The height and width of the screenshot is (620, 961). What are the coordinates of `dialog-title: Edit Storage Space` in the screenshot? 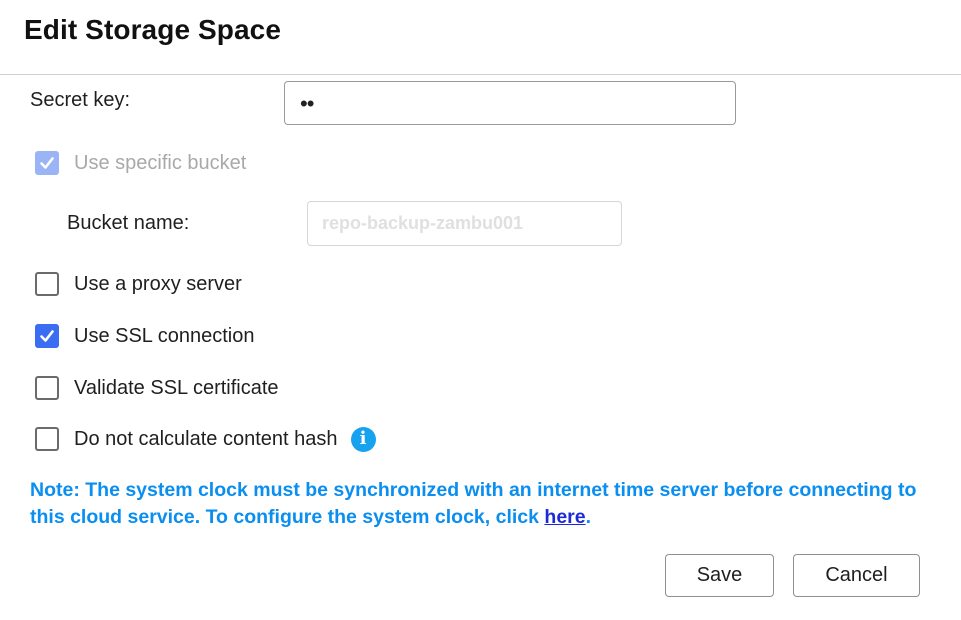 It's located at (152, 29).